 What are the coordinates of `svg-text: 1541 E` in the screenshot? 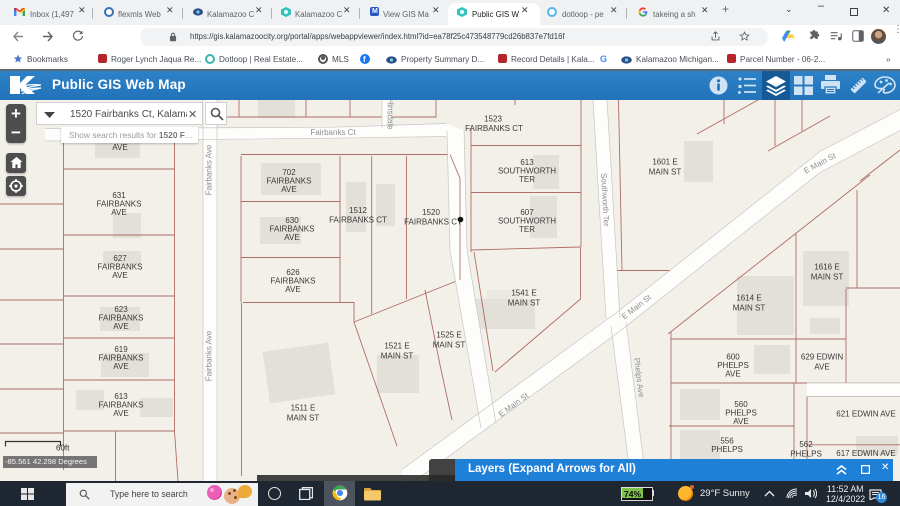 It's located at (523, 293).